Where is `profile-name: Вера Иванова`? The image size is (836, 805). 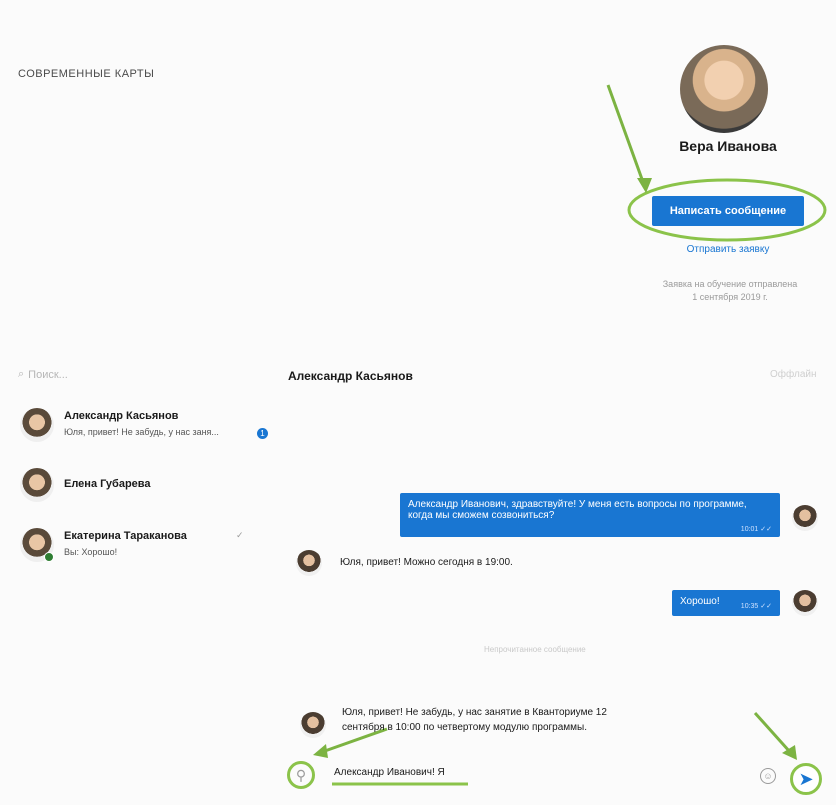 profile-name: Вера Иванова is located at coordinates (728, 146).